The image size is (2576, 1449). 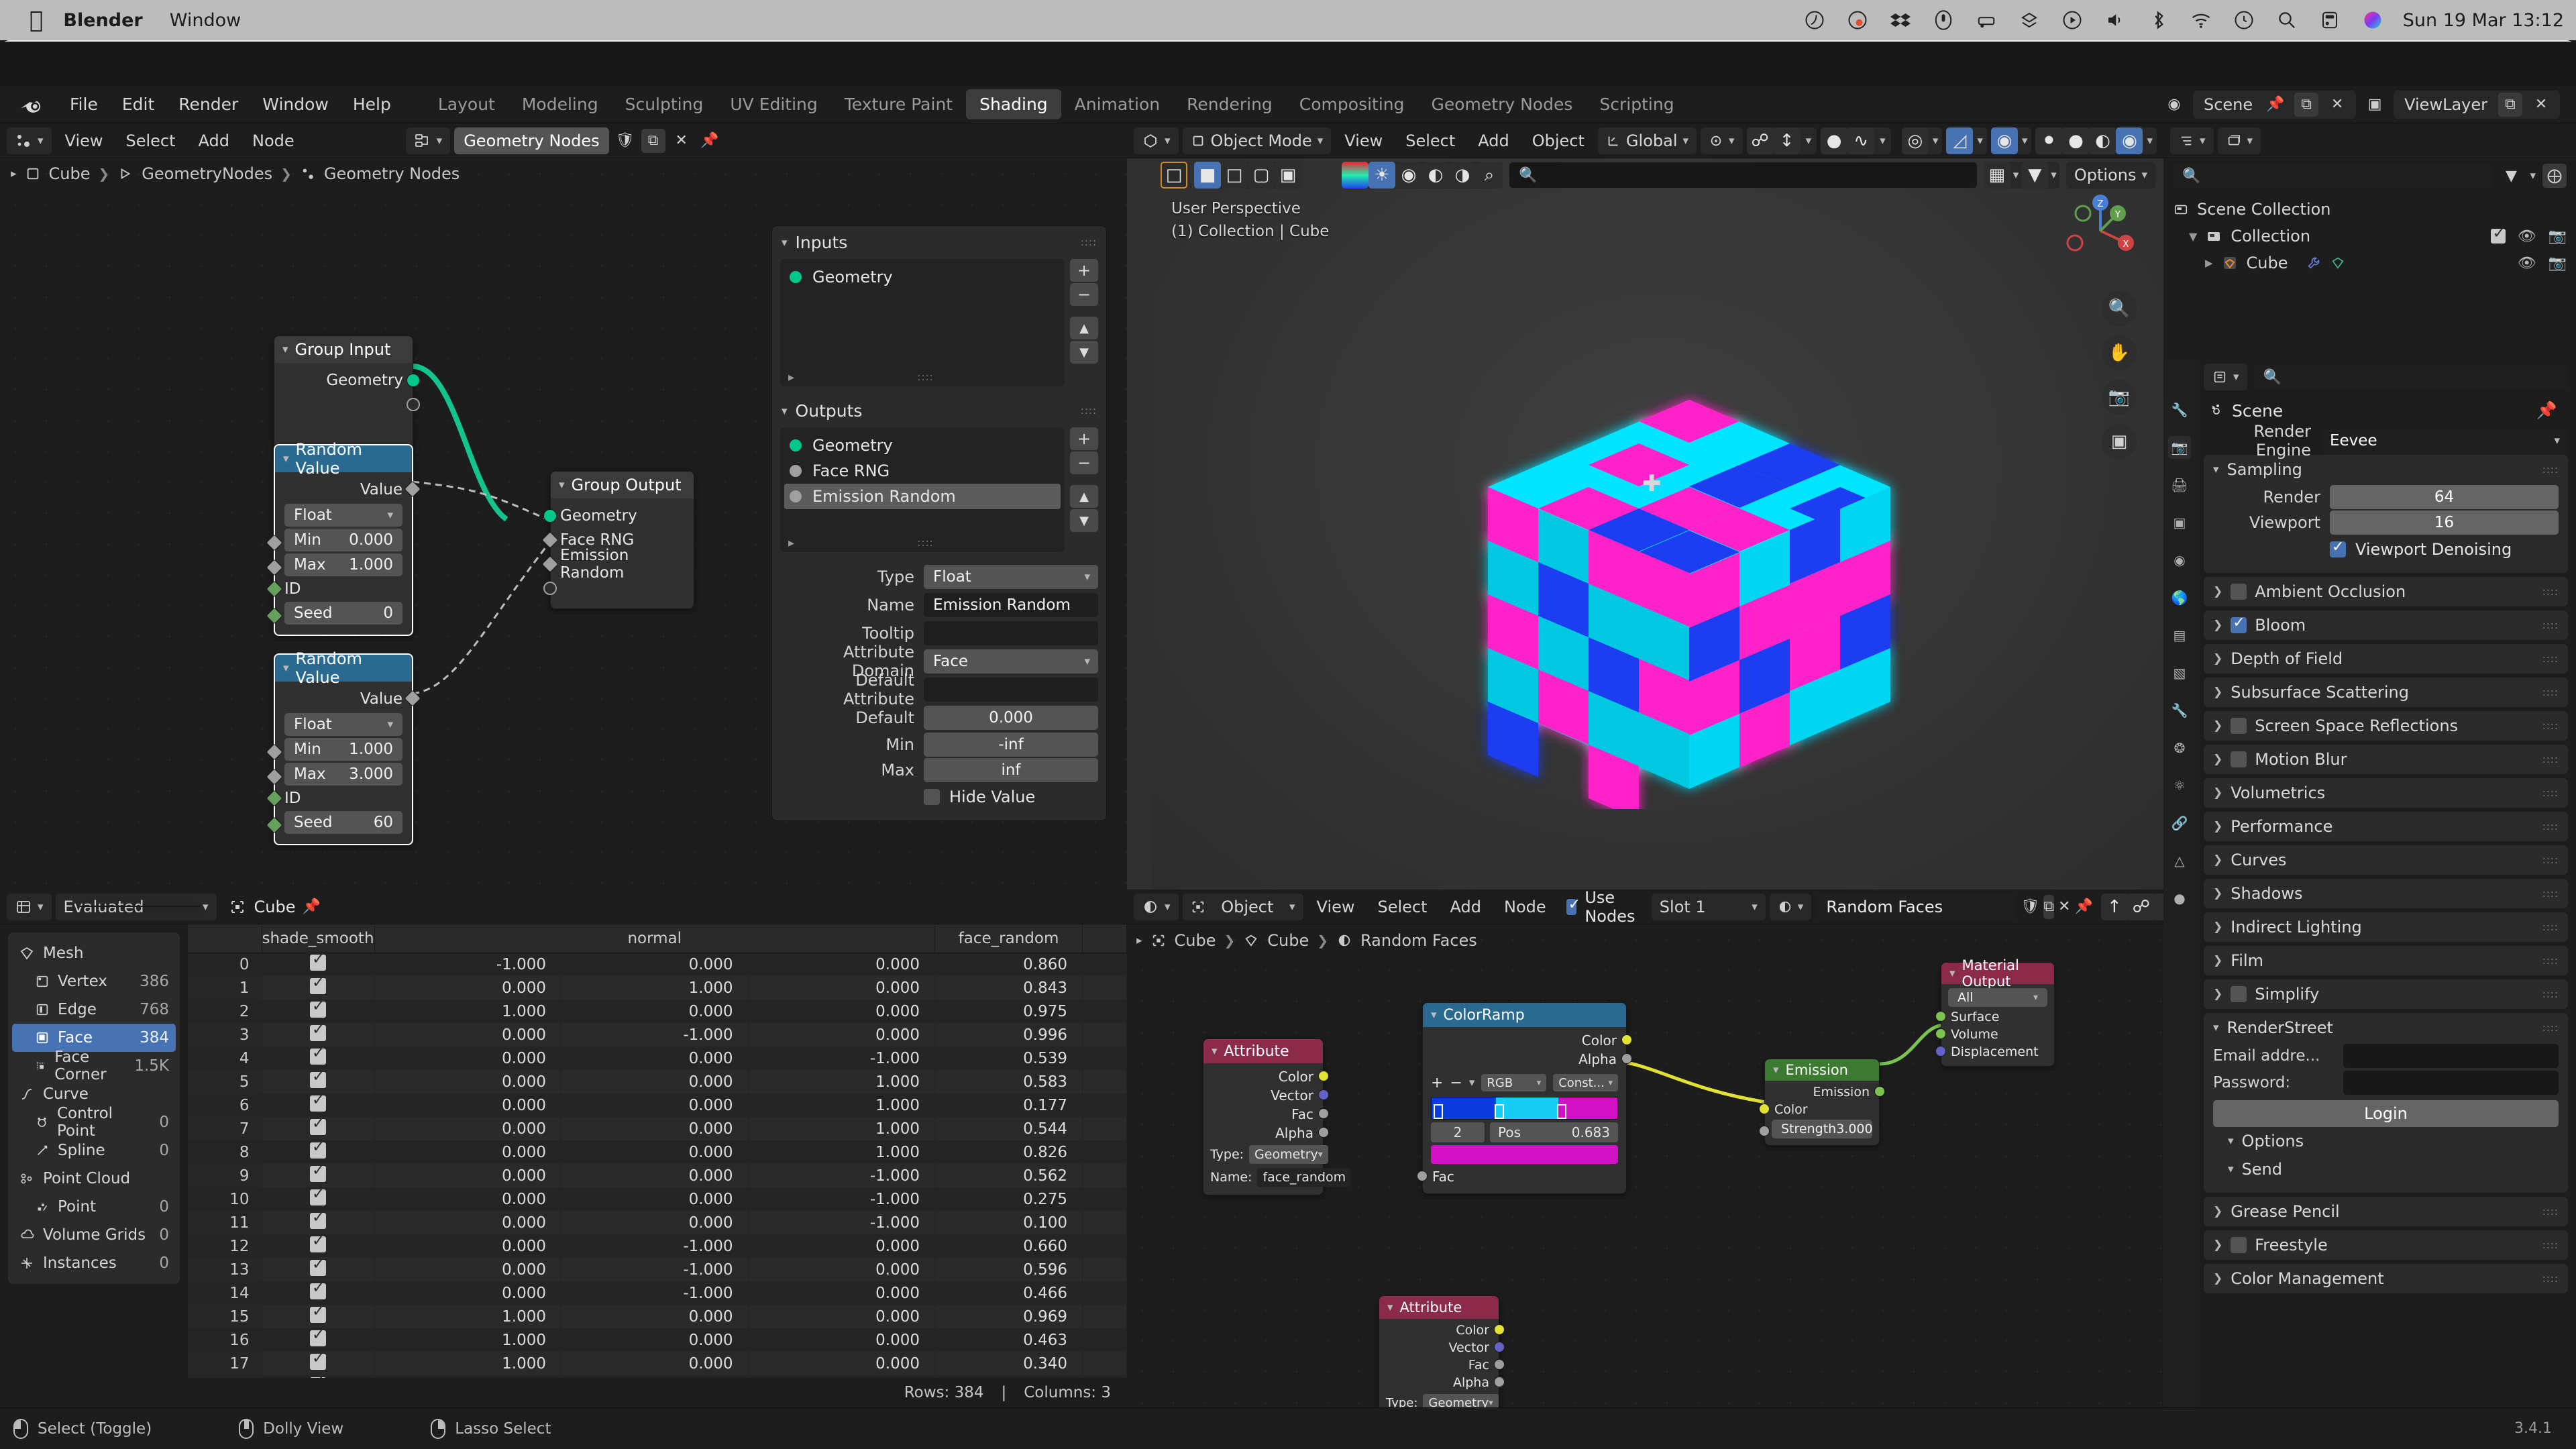 I want to click on vp-menu-object: Object, so click(x=1558, y=140).